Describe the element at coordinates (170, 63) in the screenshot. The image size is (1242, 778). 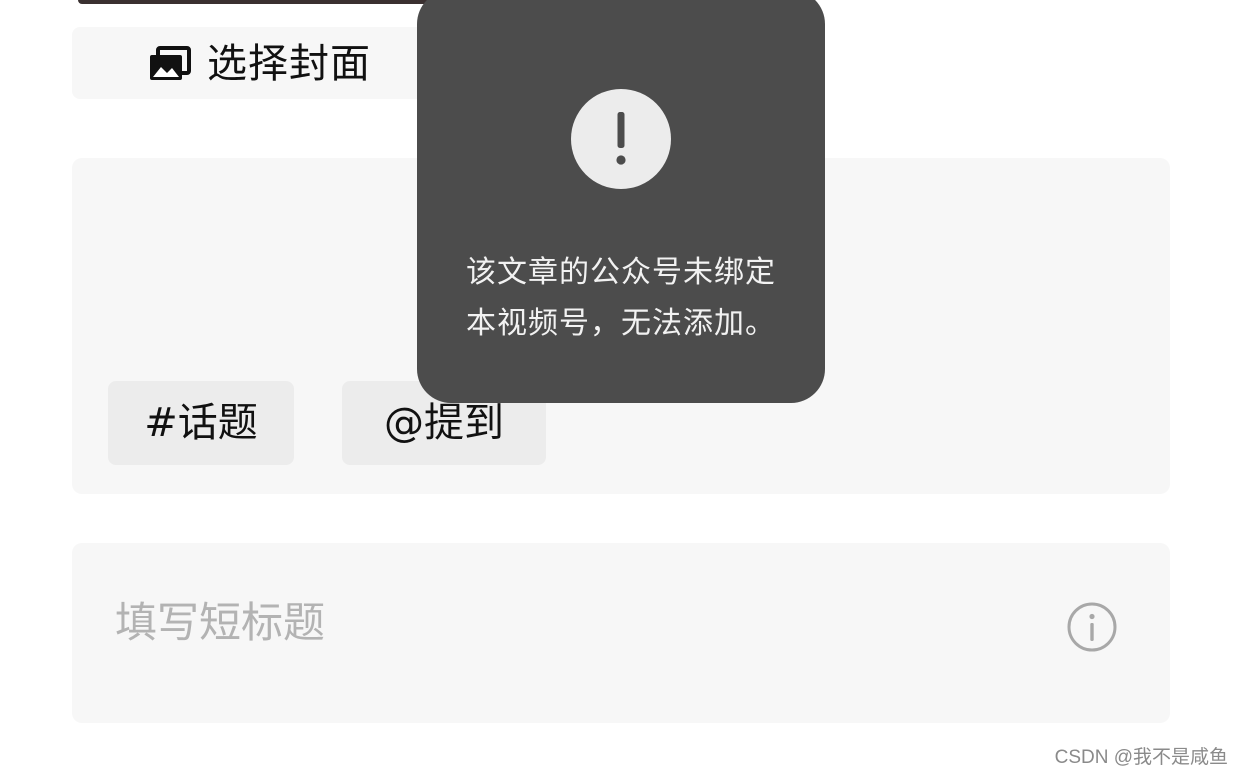
I see `image-gallery-icon` at that location.